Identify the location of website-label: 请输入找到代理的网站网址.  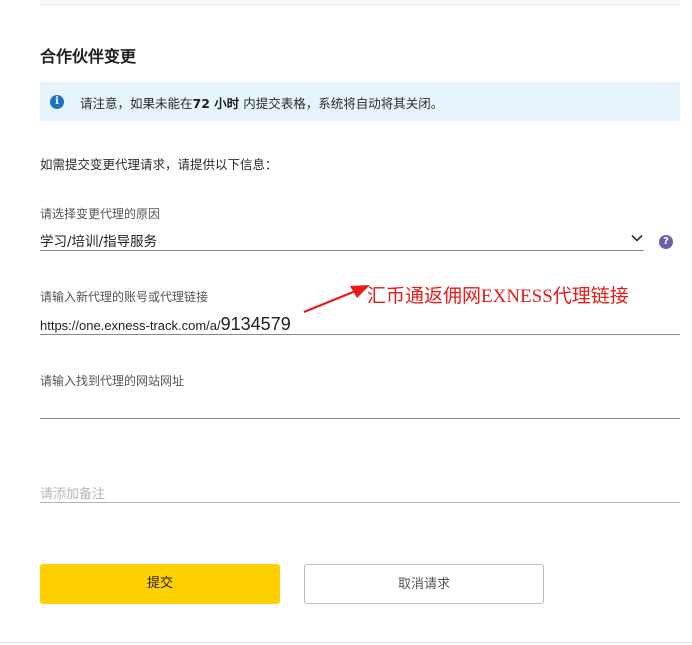
(112, 381).